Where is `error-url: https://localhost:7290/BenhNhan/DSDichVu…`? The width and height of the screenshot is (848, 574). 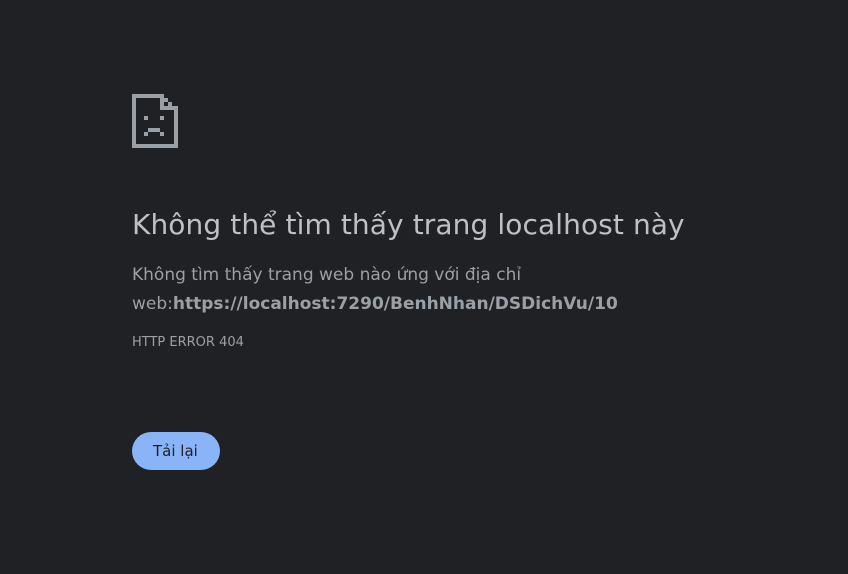
error-url: https://localhost:7290/BenhNhan/DSDichVu… is located at coordinates (395, 304).